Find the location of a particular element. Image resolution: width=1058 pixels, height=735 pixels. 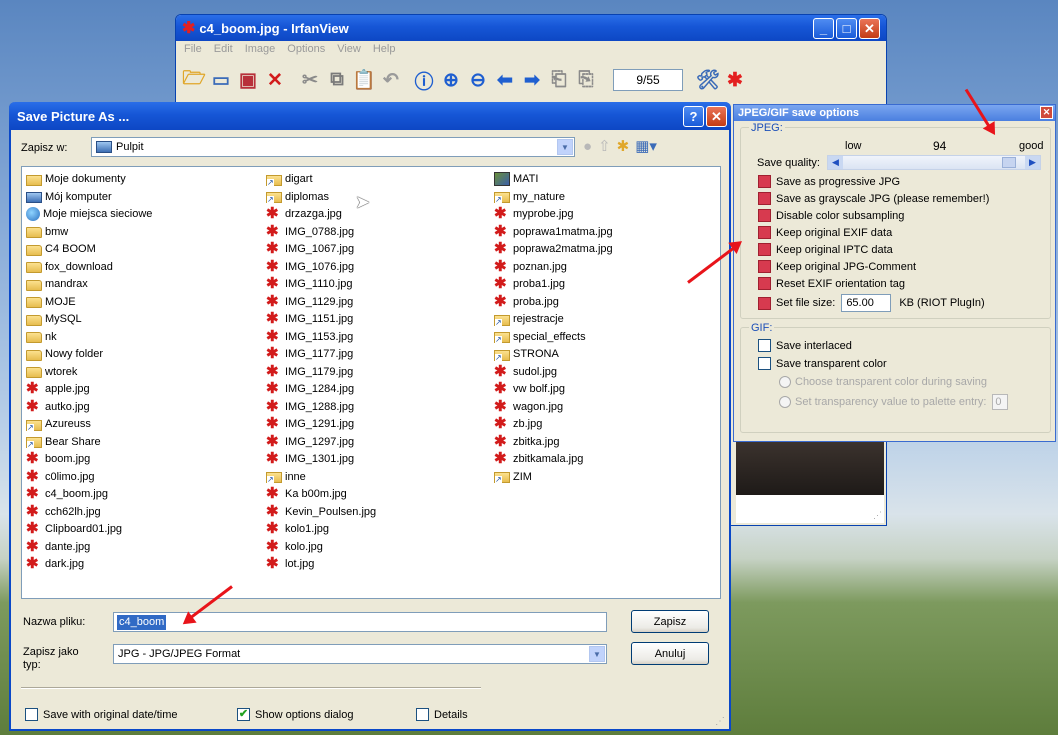

list-item: ZIM is located at coordinates (513, 477).